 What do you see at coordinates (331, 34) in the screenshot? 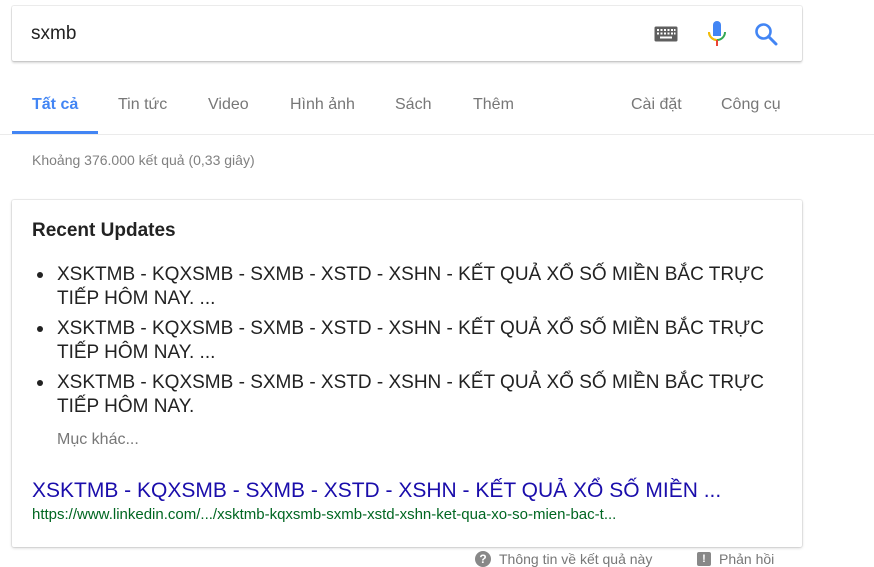
I see `search-input` at bounding box center [331, 34].